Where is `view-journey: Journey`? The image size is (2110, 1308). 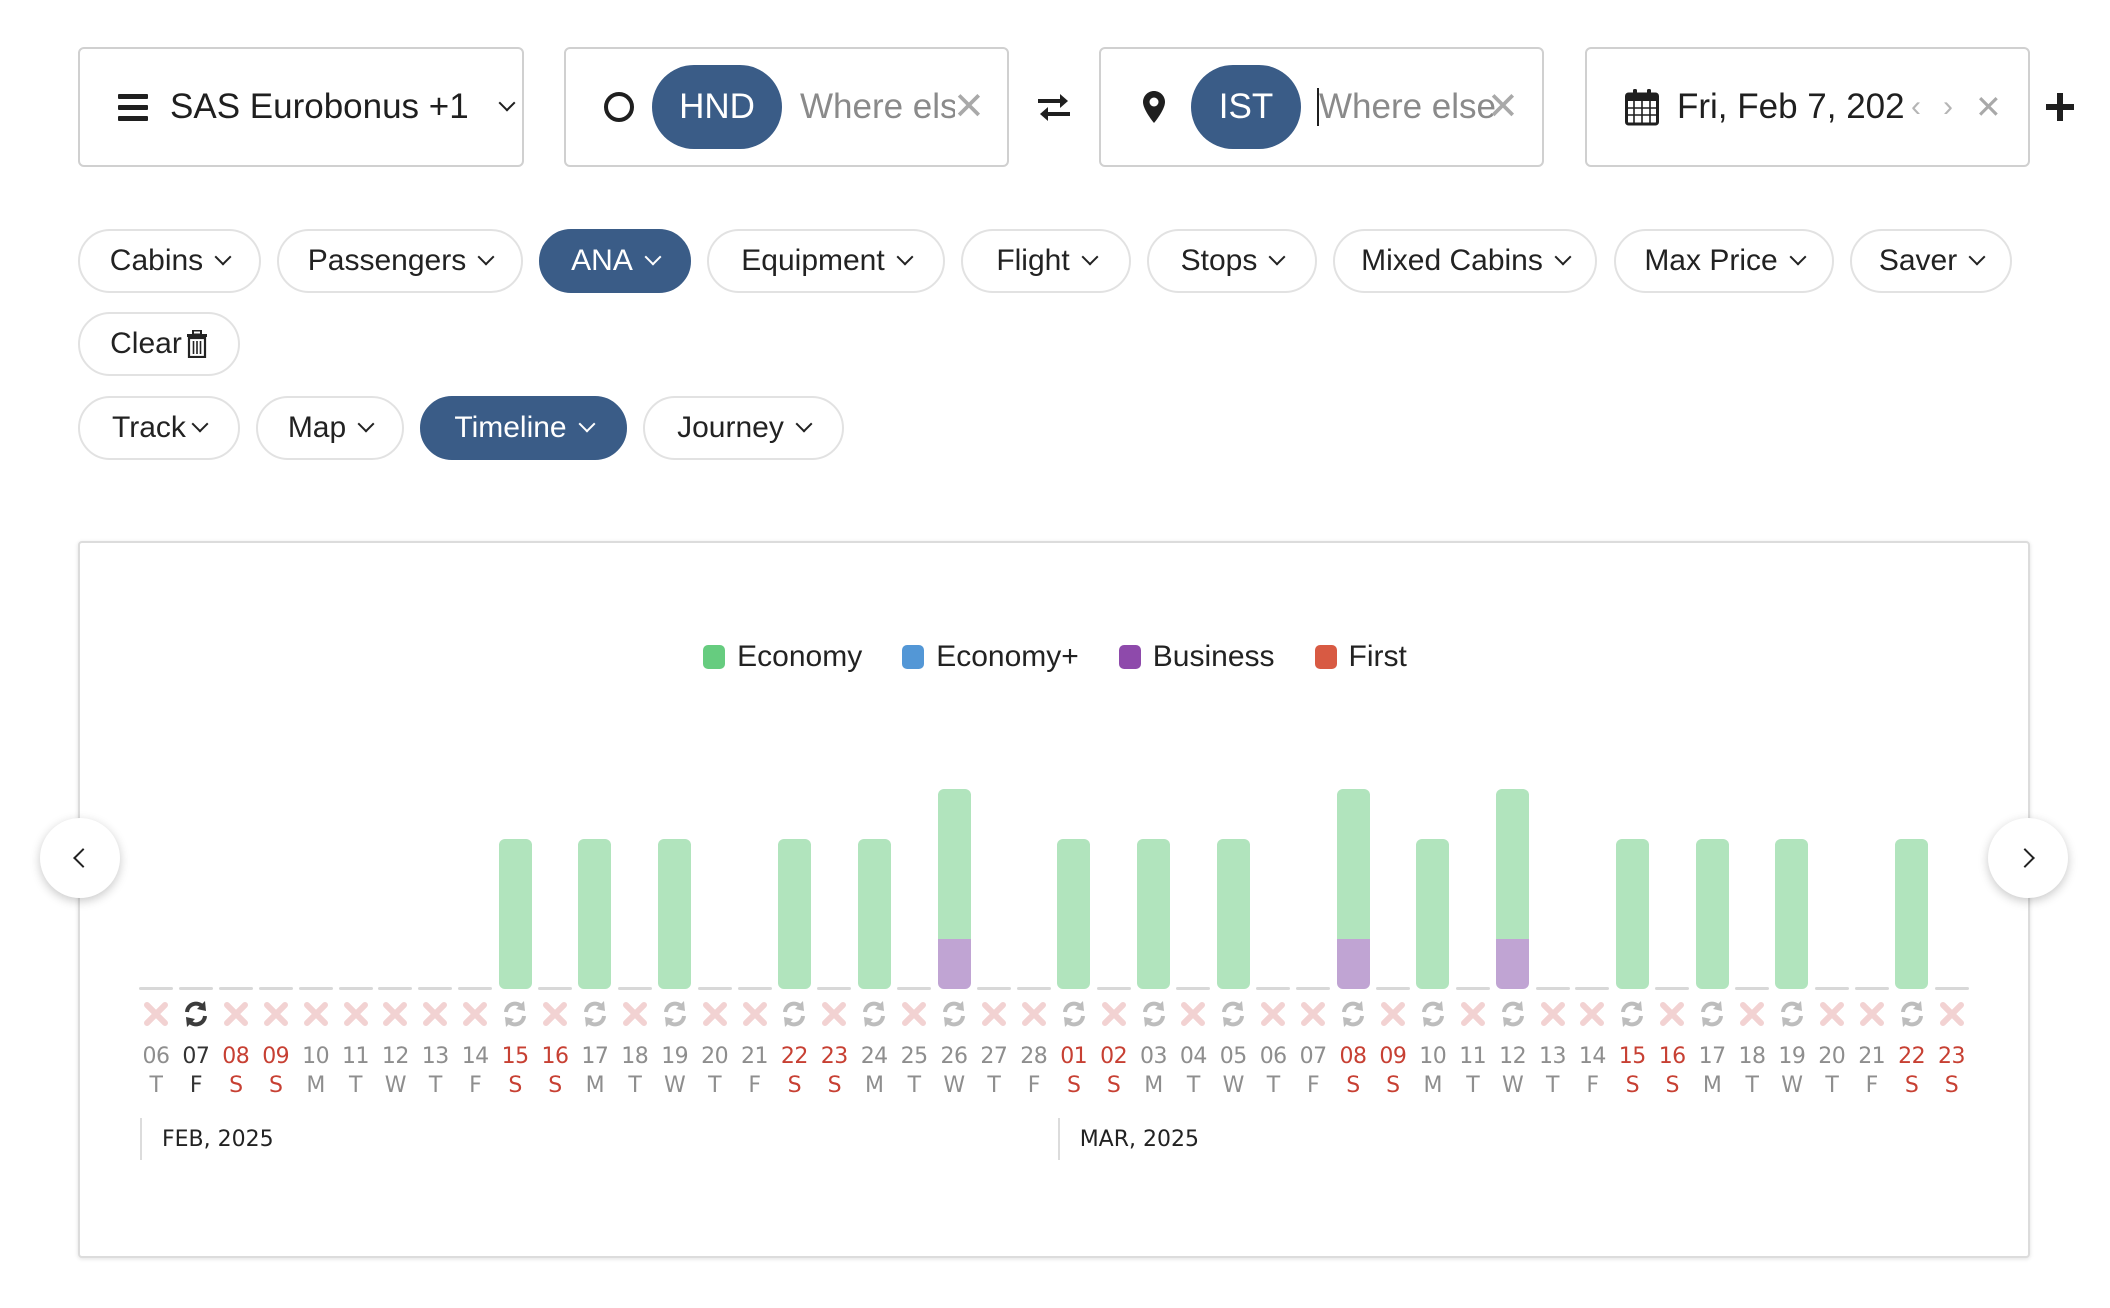 view-journey: Journey is located at coordinates (743, 428).